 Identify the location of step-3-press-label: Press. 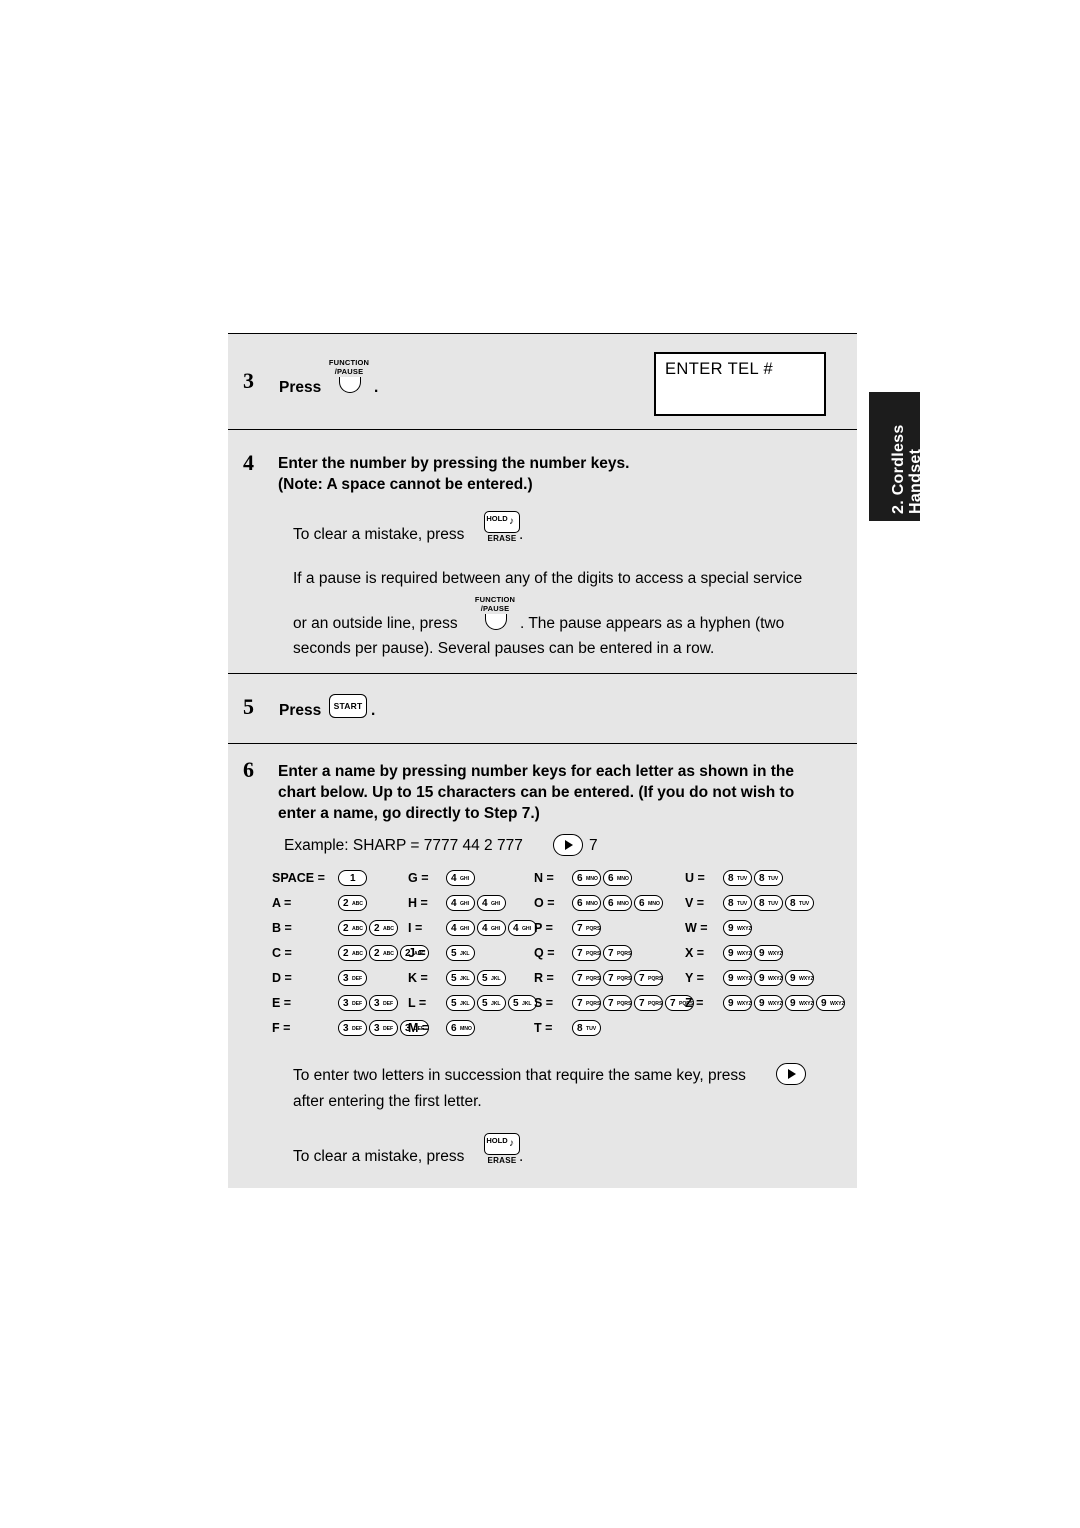
(300, 387).